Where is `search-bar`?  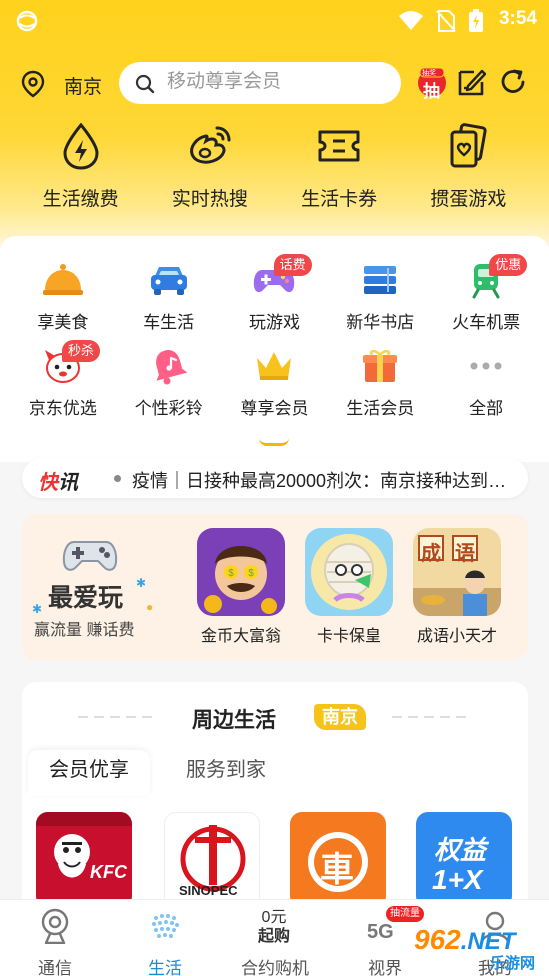
search-bar is located at coordinates (260, 83).